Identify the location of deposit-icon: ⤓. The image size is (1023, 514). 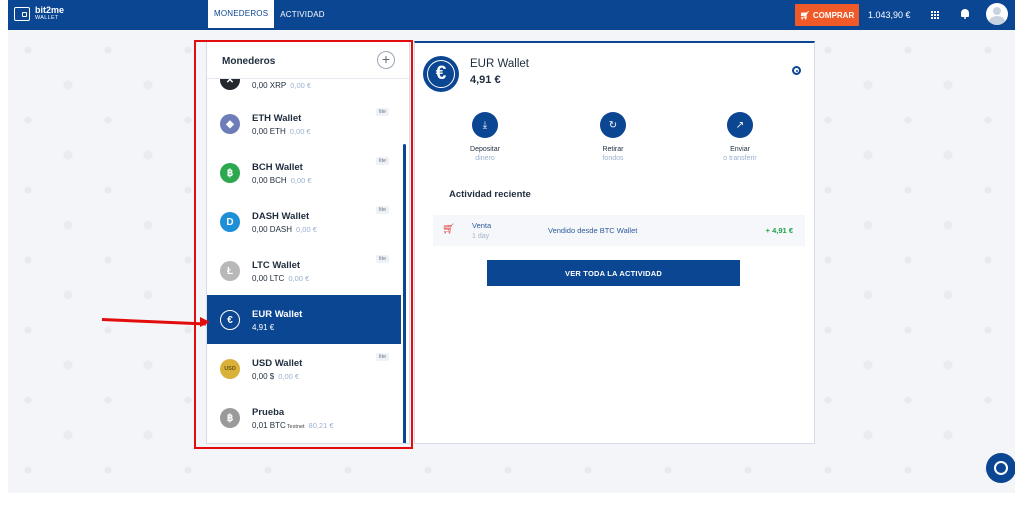
(485, 125).